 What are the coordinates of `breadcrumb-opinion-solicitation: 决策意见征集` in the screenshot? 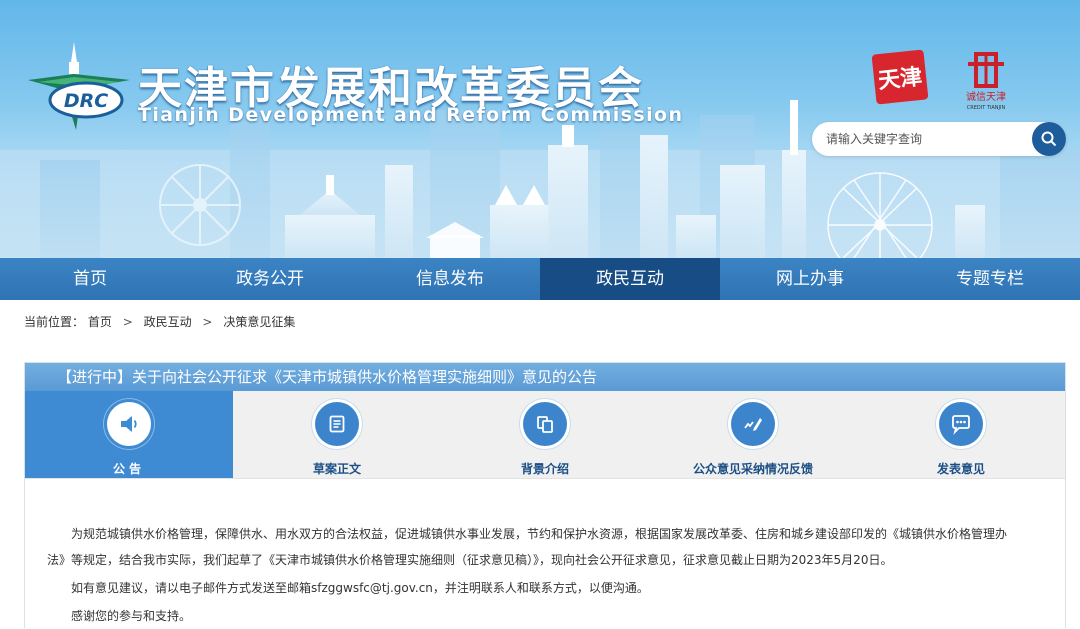 It's located at (259, 322).